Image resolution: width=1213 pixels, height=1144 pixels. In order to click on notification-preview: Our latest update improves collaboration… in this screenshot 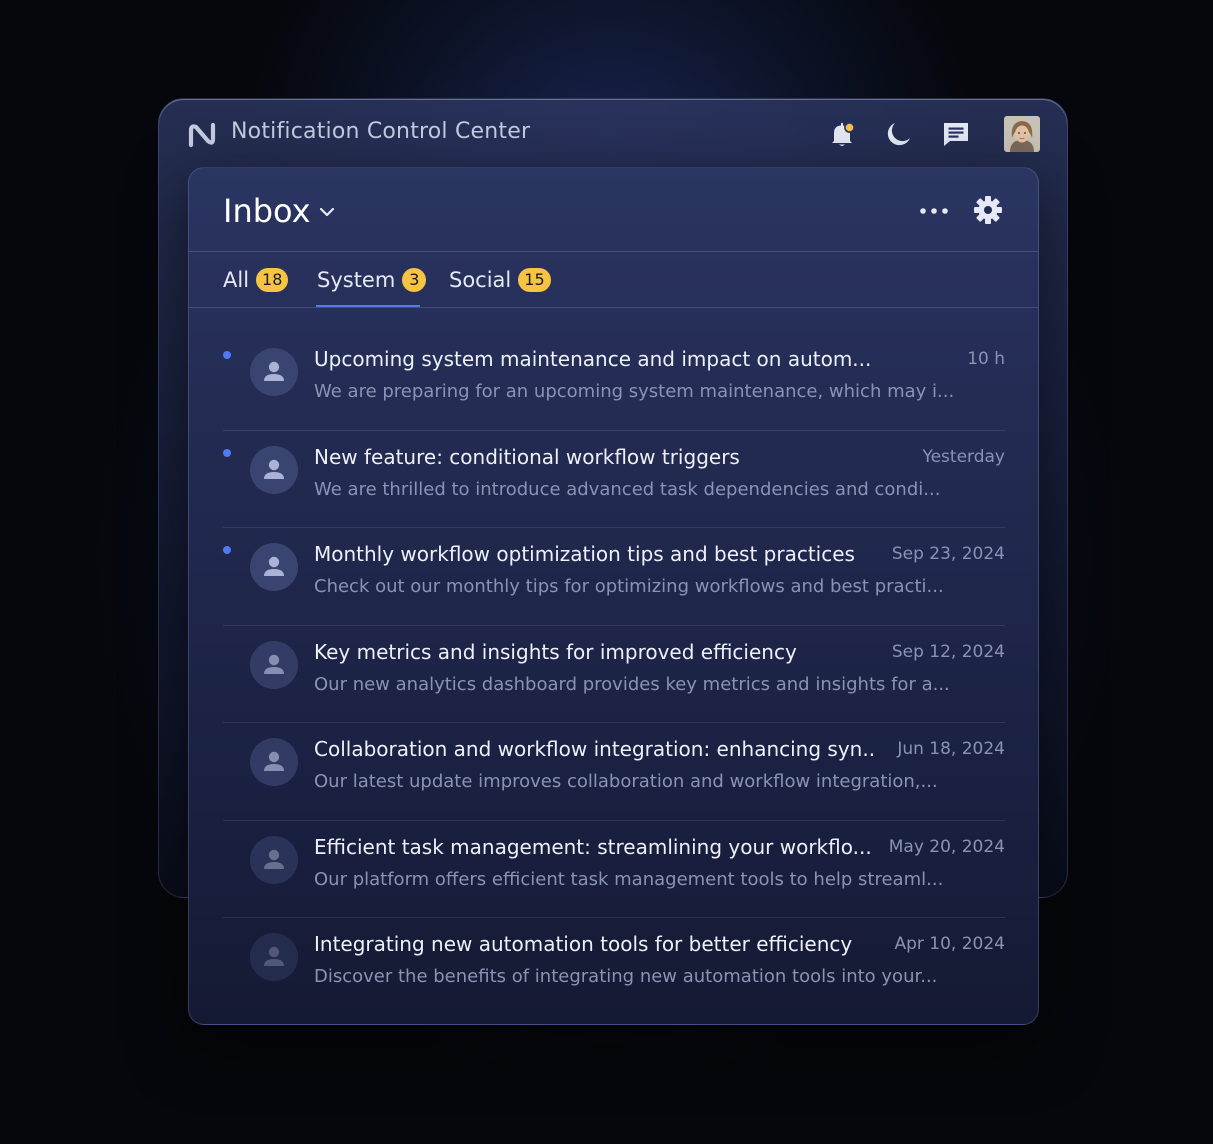, I will do `click(626, 781)`.